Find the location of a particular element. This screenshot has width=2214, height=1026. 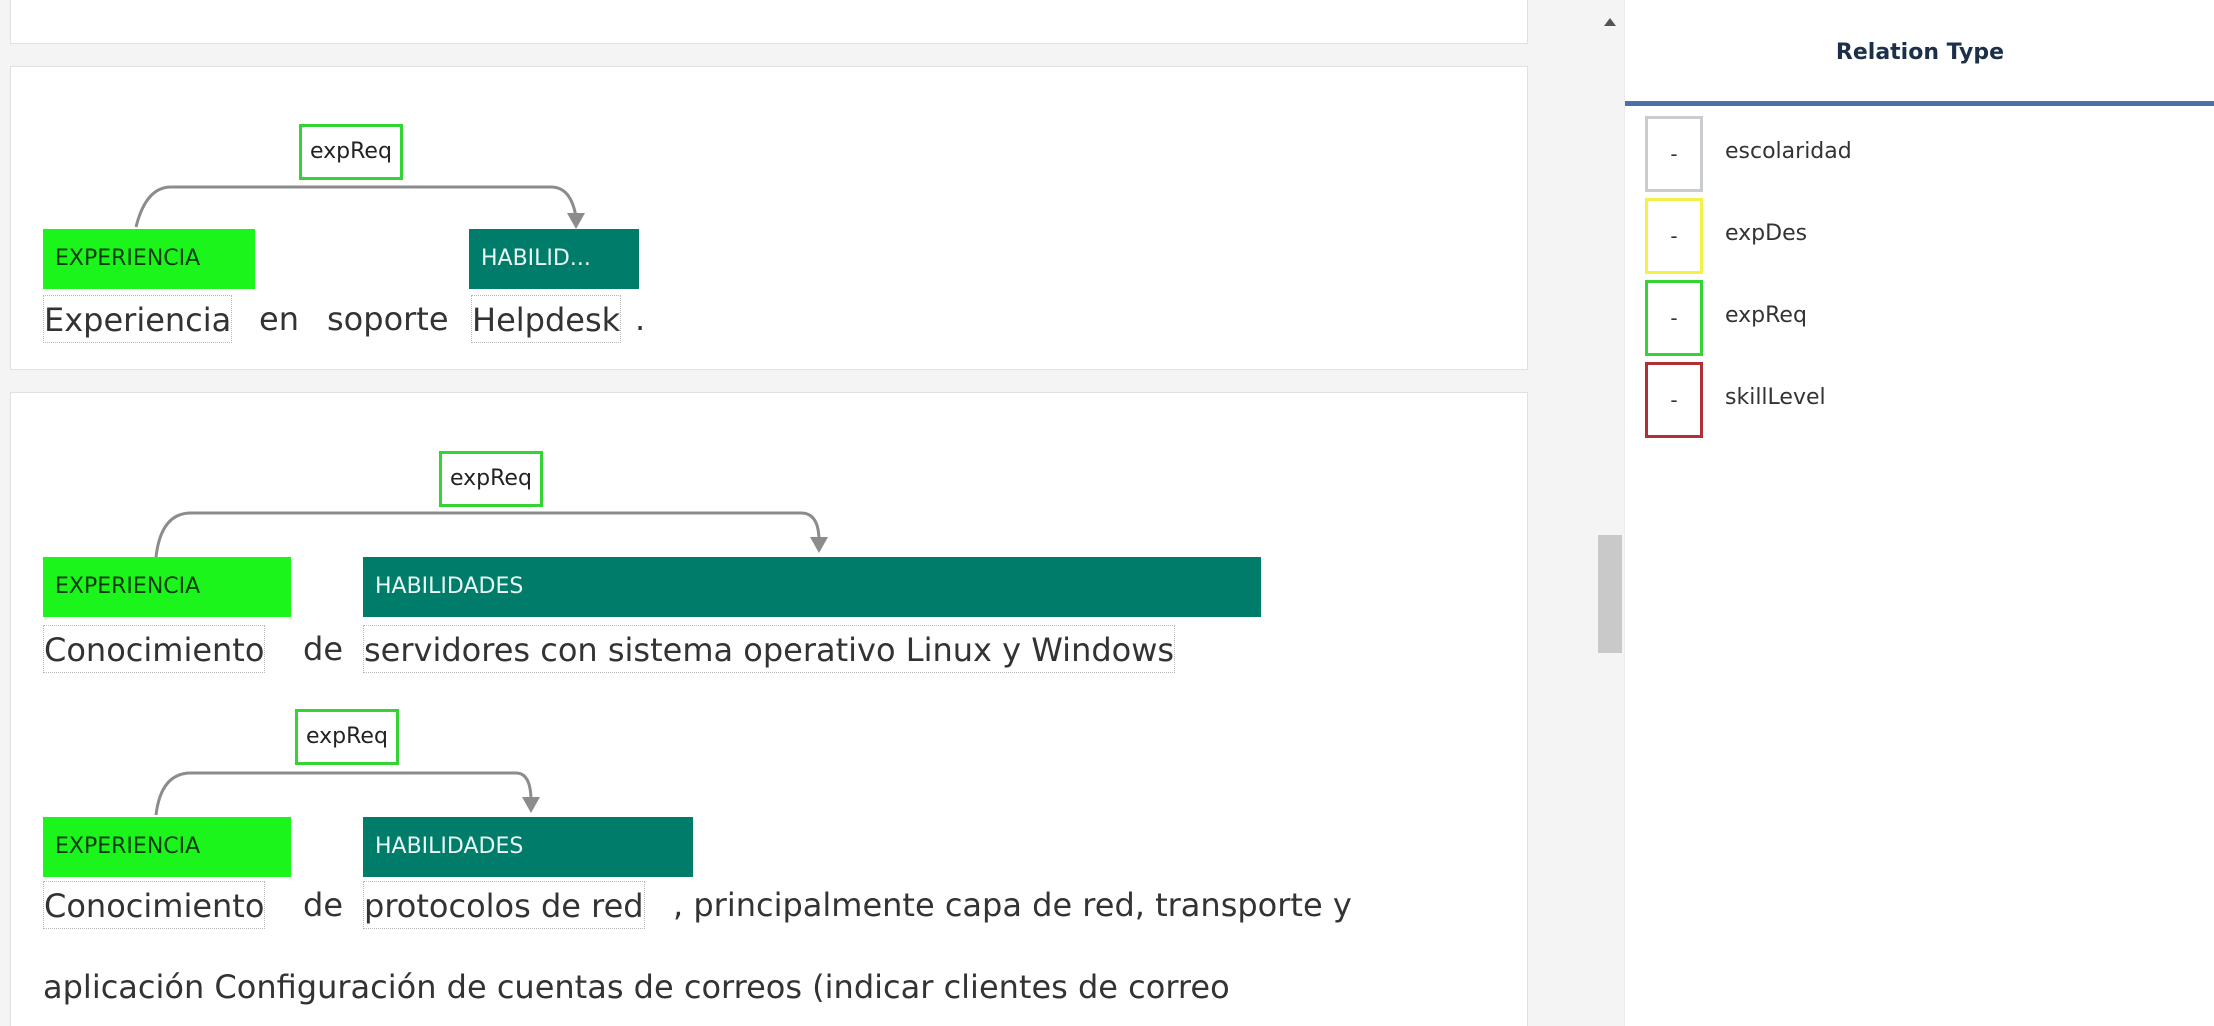

relation-type-label: expReq is located at coordinates (1766, 315).